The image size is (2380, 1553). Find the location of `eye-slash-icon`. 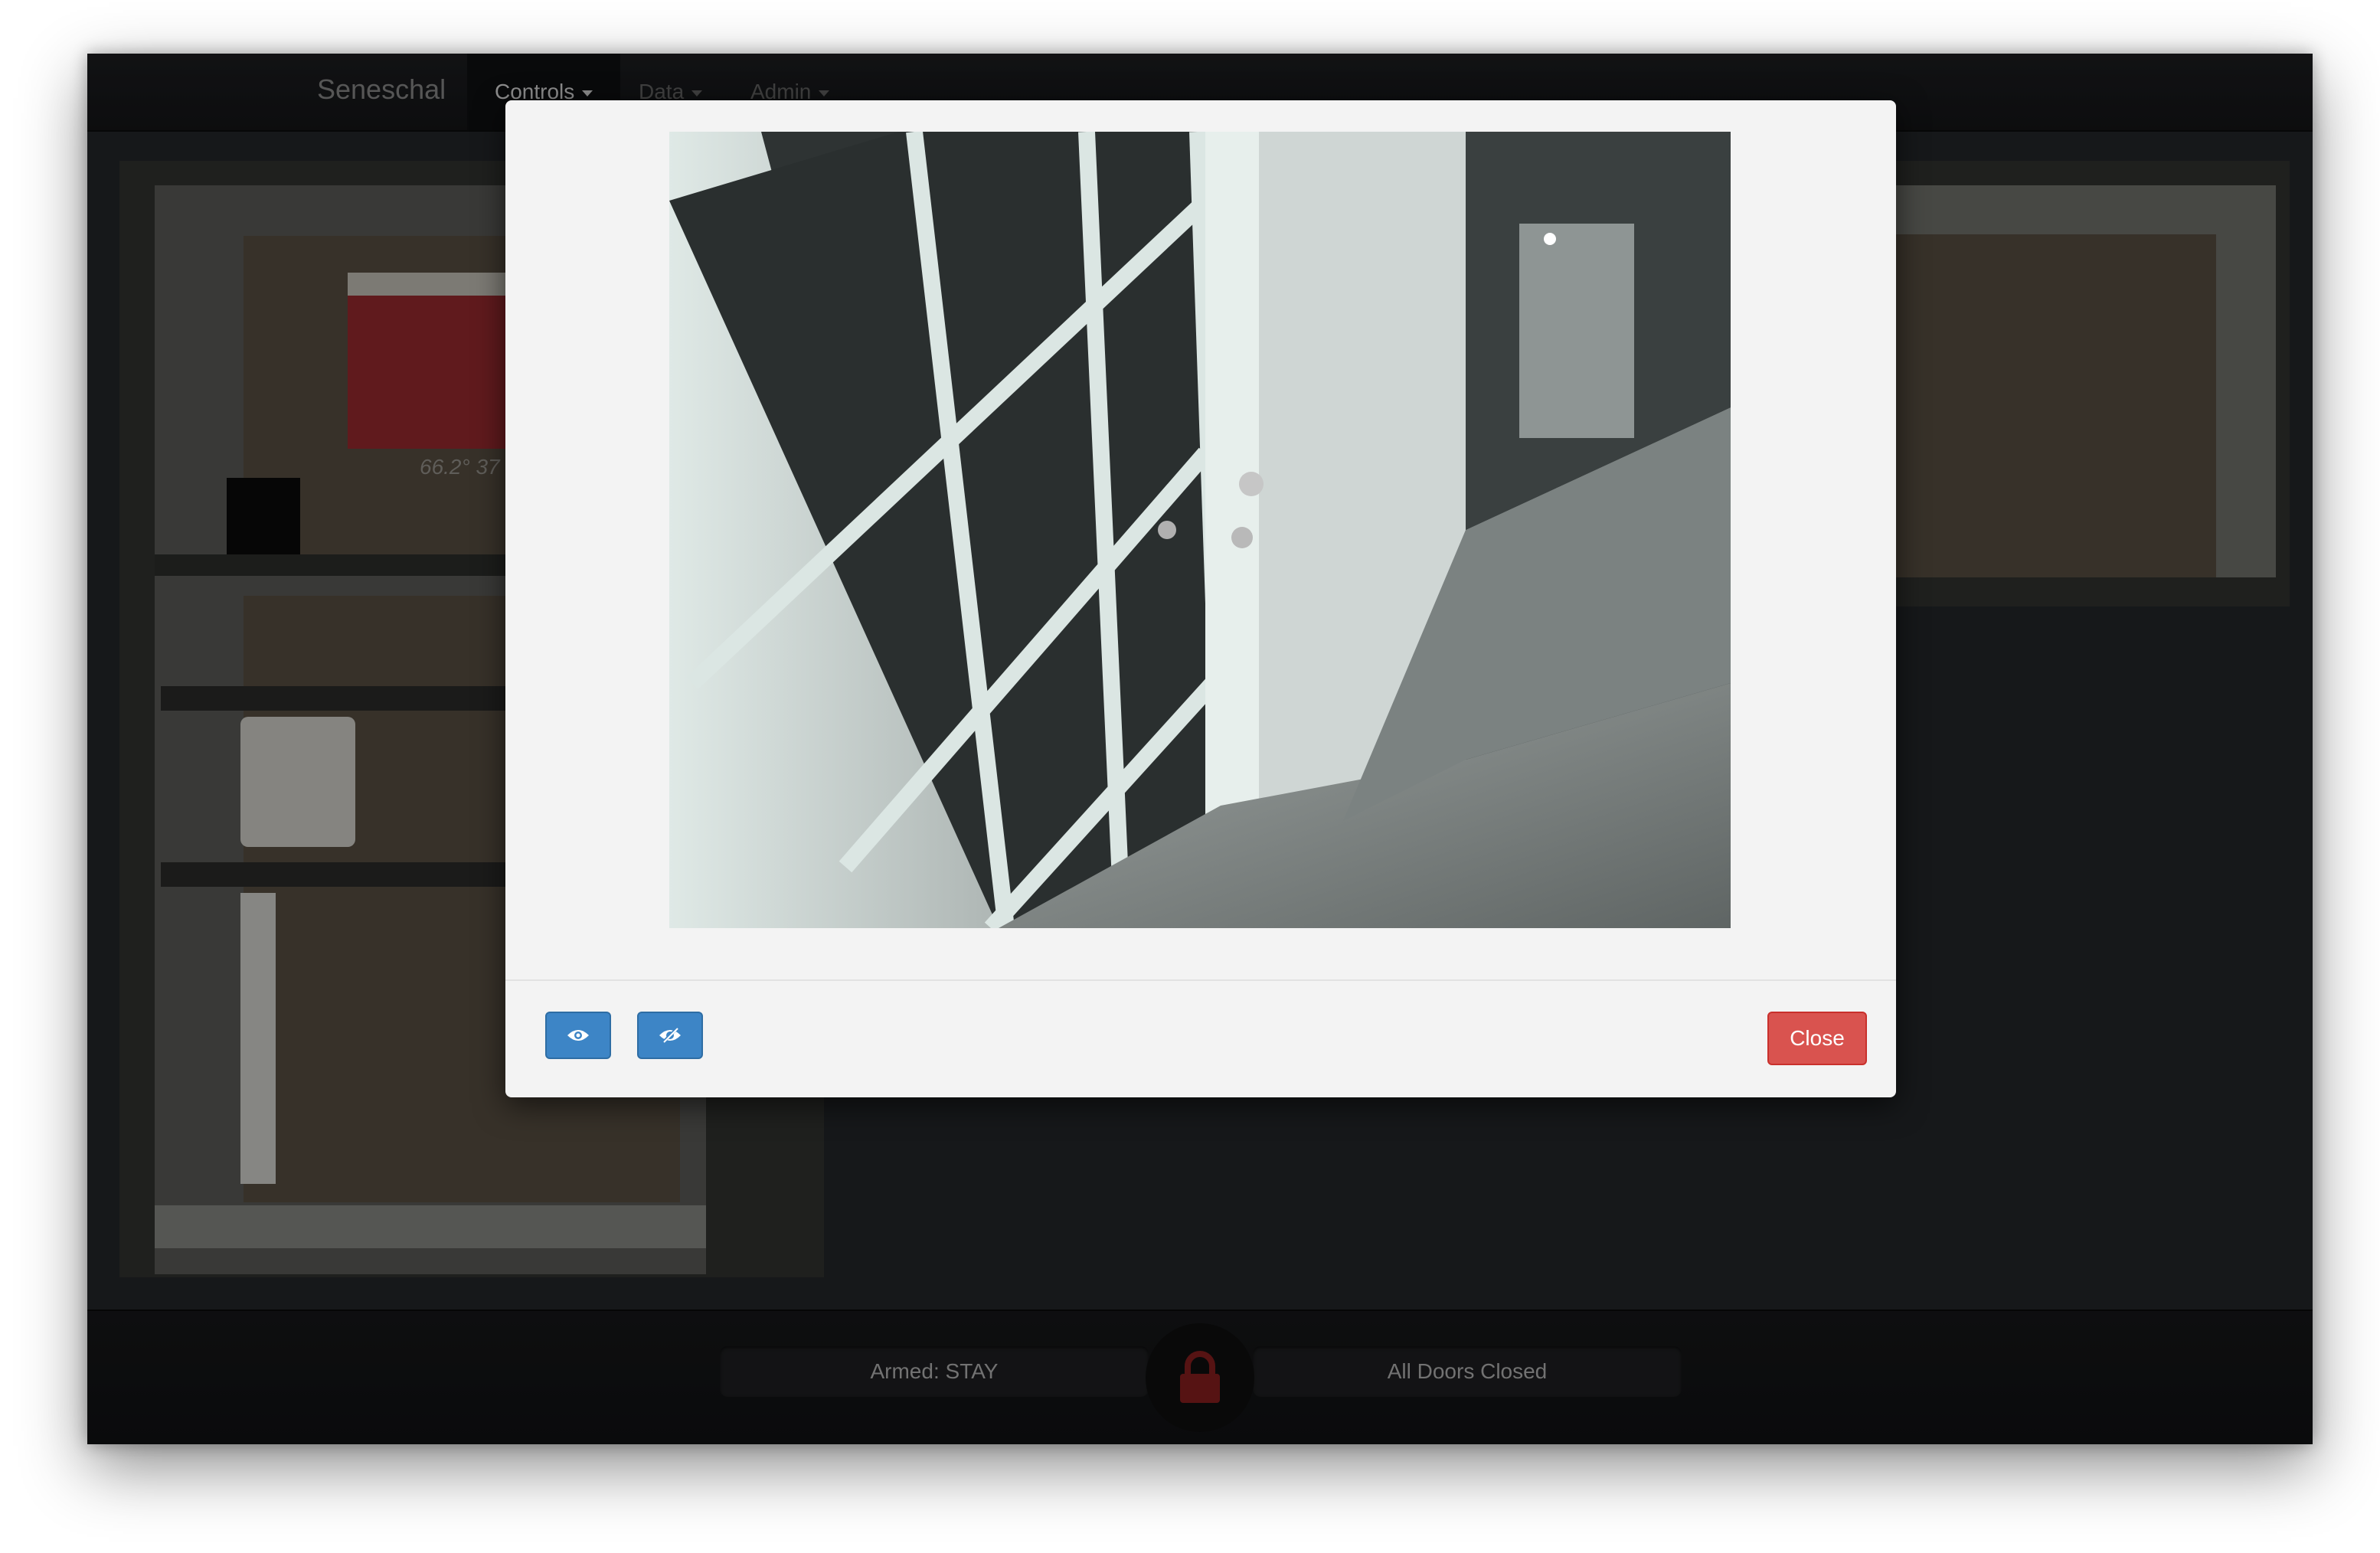

eye-slash-icon is located at coordinates (670, 1035).